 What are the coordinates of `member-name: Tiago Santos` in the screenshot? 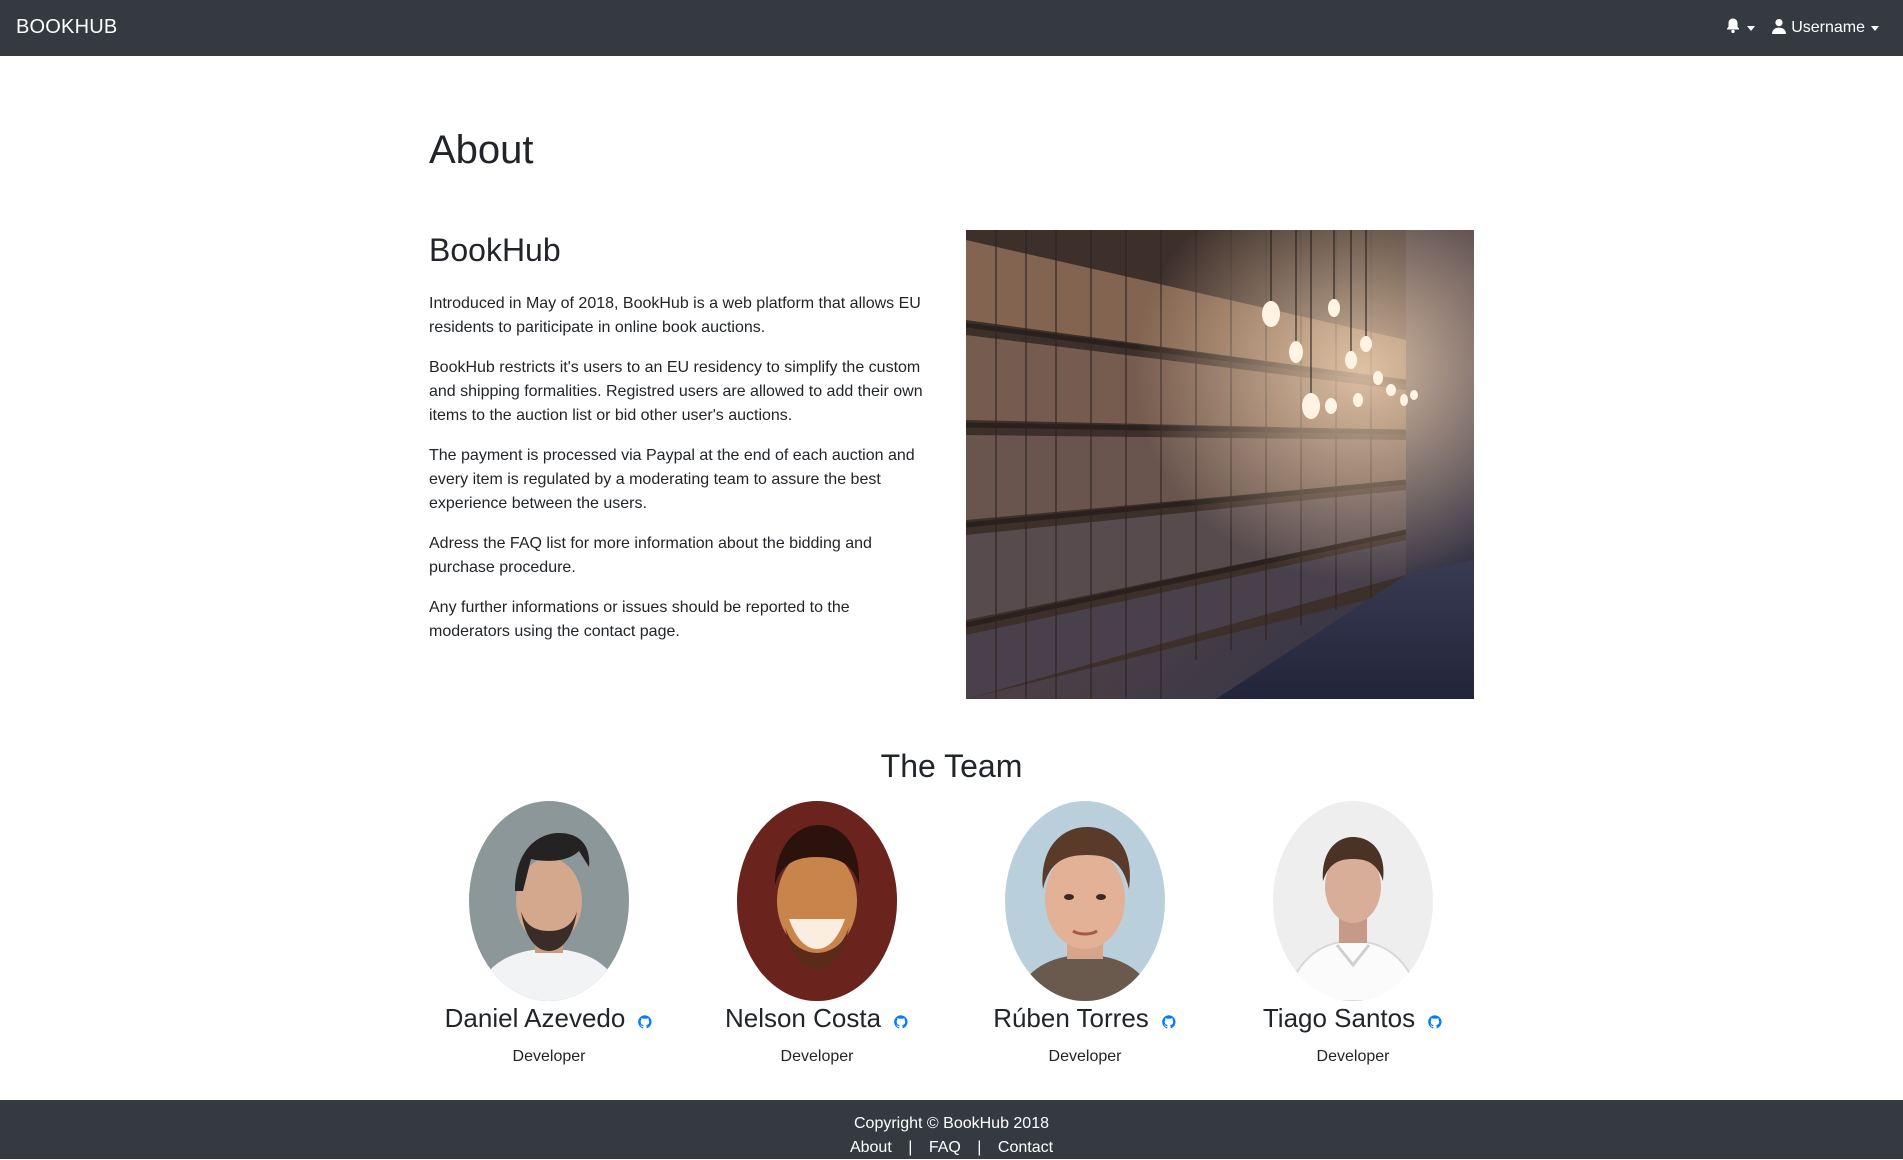 It's located at (1339, 1018).